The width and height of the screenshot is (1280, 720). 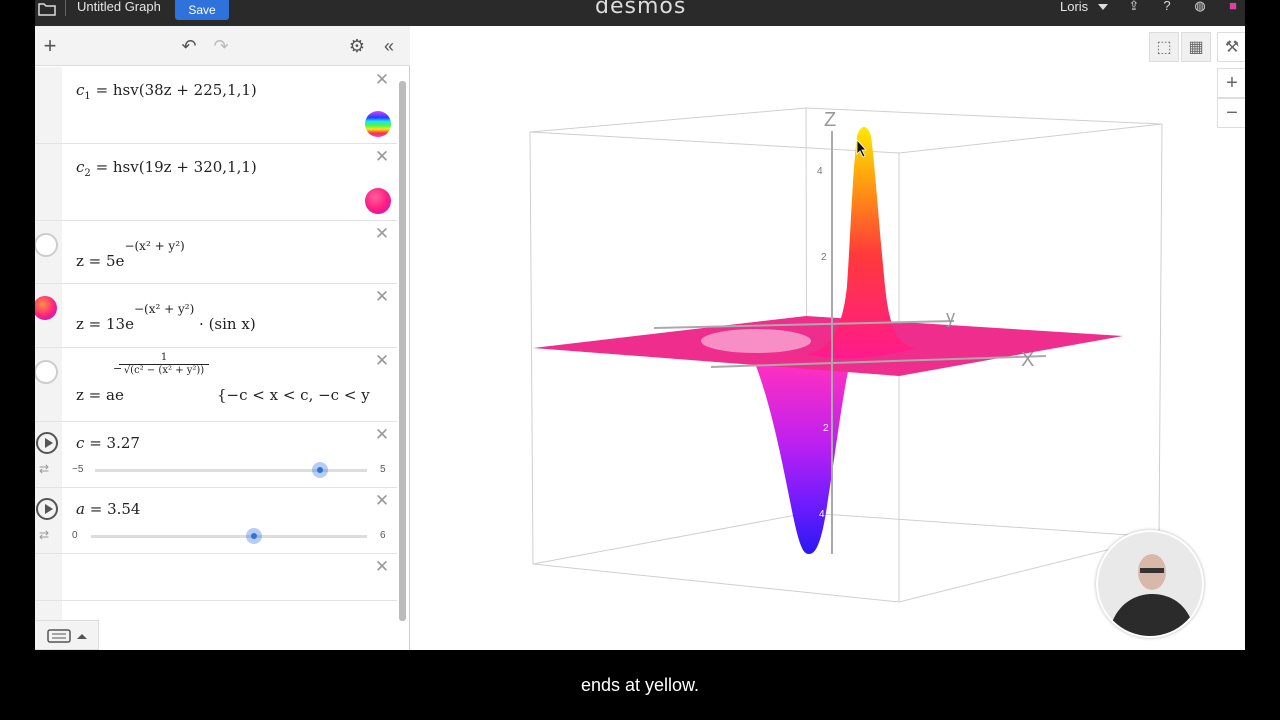 What do you see at coordinates (216, 182) in the screenshot?
I see `expression-item-c2: c2 = hsv(19z + 320,1,1) ✕` at bounding box center [216, 182].